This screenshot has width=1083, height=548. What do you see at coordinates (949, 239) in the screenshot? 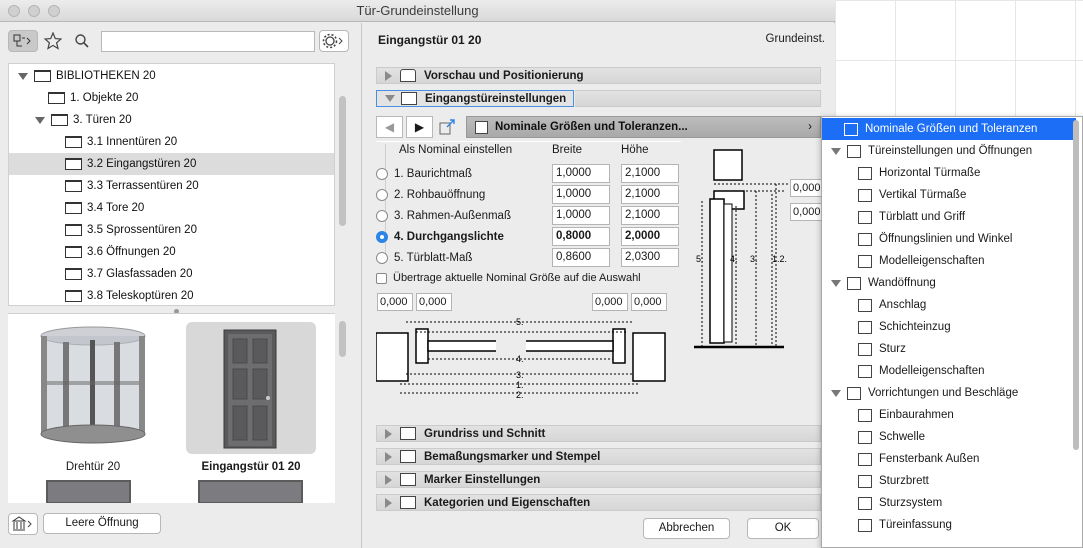
I see `menu-item: Öffnungslinien und Winkel` at bounding box center [949, 239].